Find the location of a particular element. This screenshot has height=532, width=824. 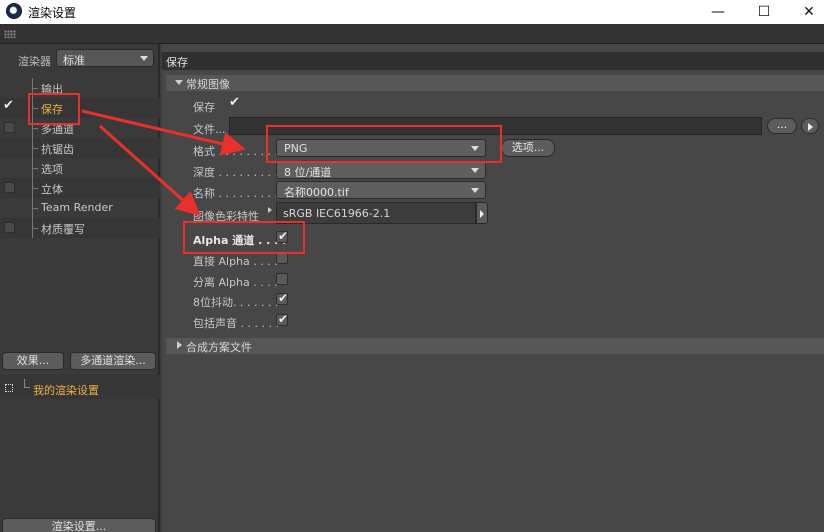

dither-label: 8位抖动. . . . . . . is located at coordinates (236, 302).